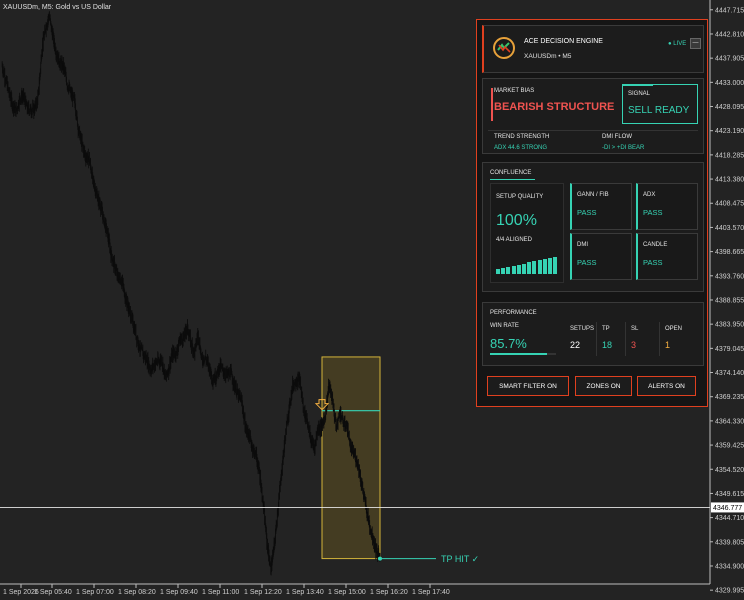  I want to click on zones-button: ZONES ON, so click(603, 386).